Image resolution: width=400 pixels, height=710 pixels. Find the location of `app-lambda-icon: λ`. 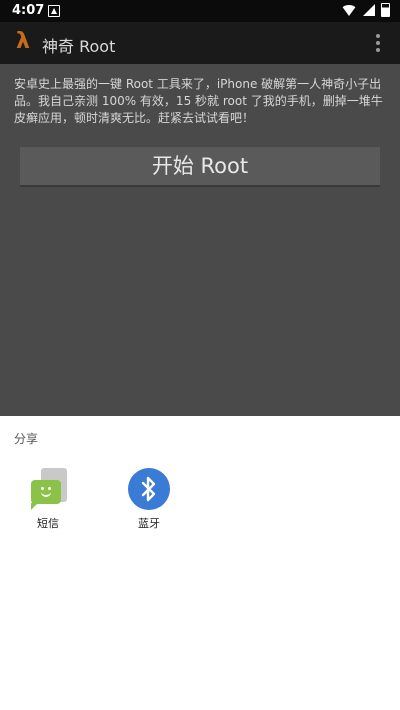

app-lambda-icon: λ is located at coordinates (23, 41).